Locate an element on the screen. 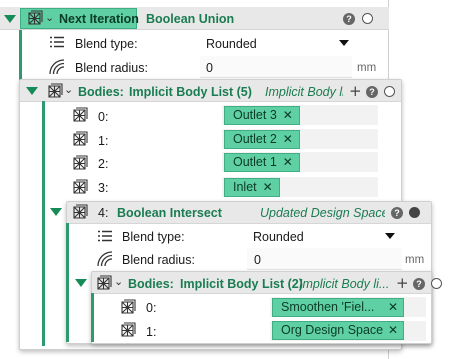 The height and width of the screenshot is (359, 459). list-title: Implicit Body List (5) is located at coordinates (190, 92).